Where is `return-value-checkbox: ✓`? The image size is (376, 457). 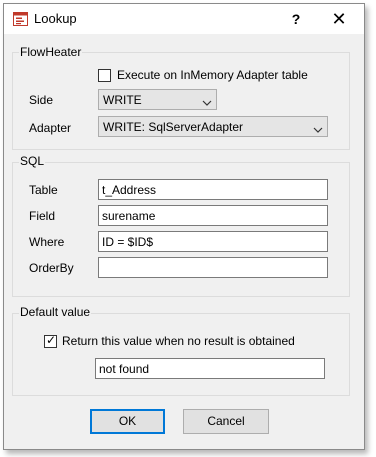
return-value-checkbox: ✓ is located at coordinates (50, 340).